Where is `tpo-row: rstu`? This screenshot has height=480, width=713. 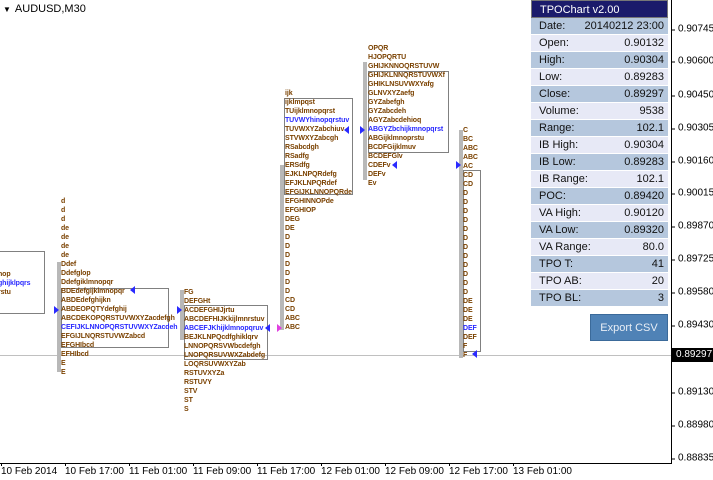 tpo-row: rstu is located at coordinates (5, 292).